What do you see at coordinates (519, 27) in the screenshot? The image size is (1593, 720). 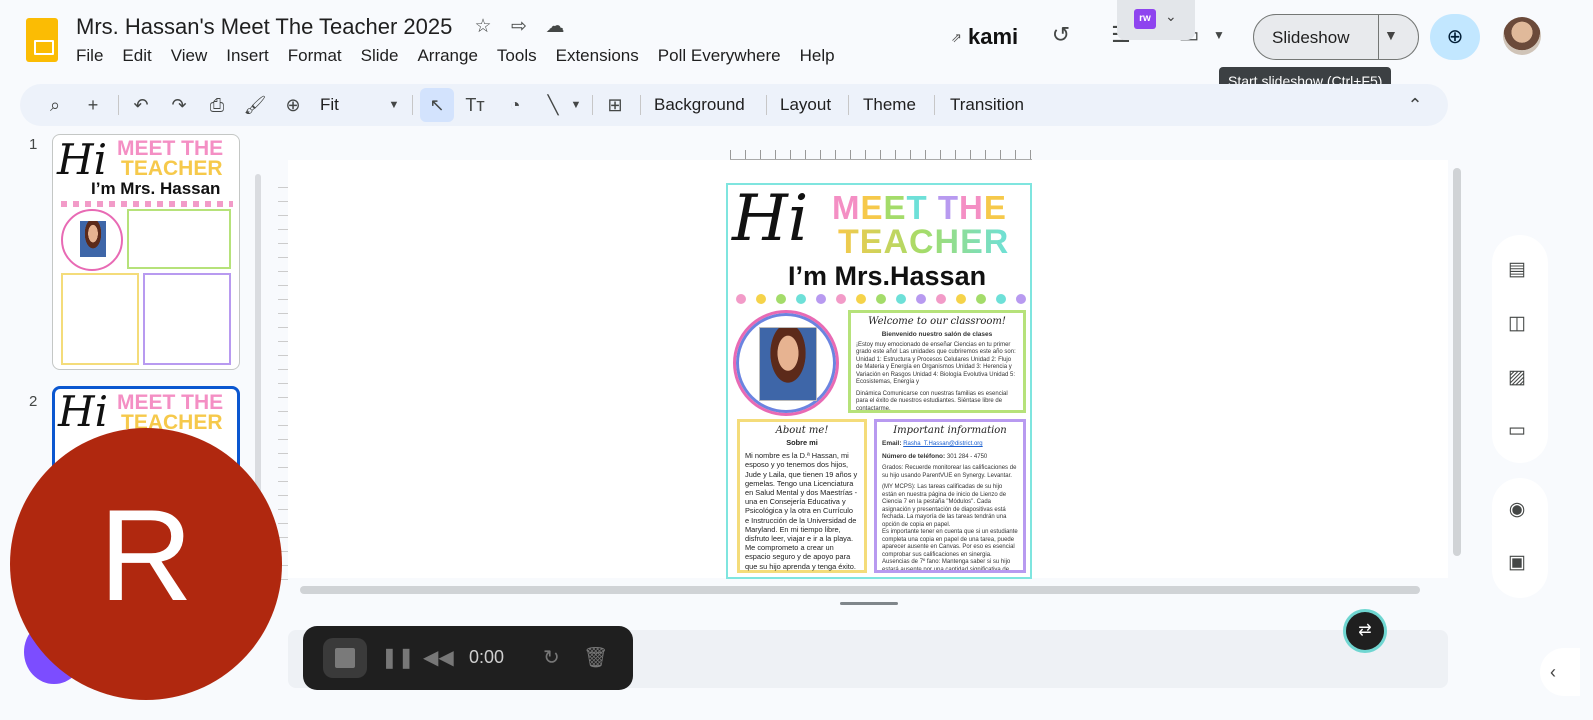 I see `move-folder-icon: ⇨` at bounding box center [519, 27].